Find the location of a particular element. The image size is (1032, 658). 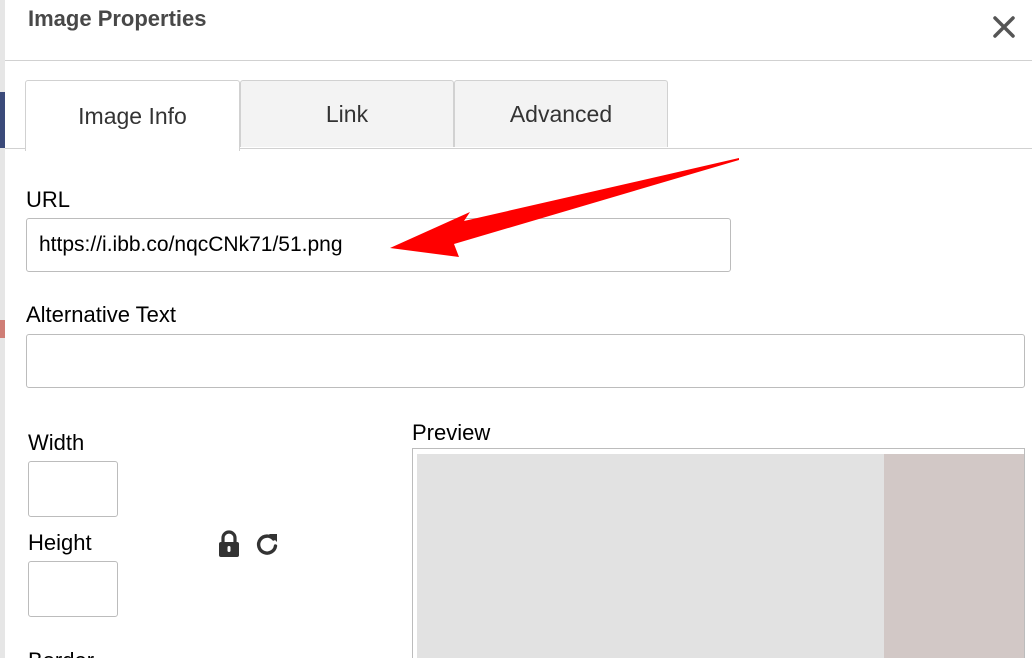

url-input is located at coordinates (378, 245).